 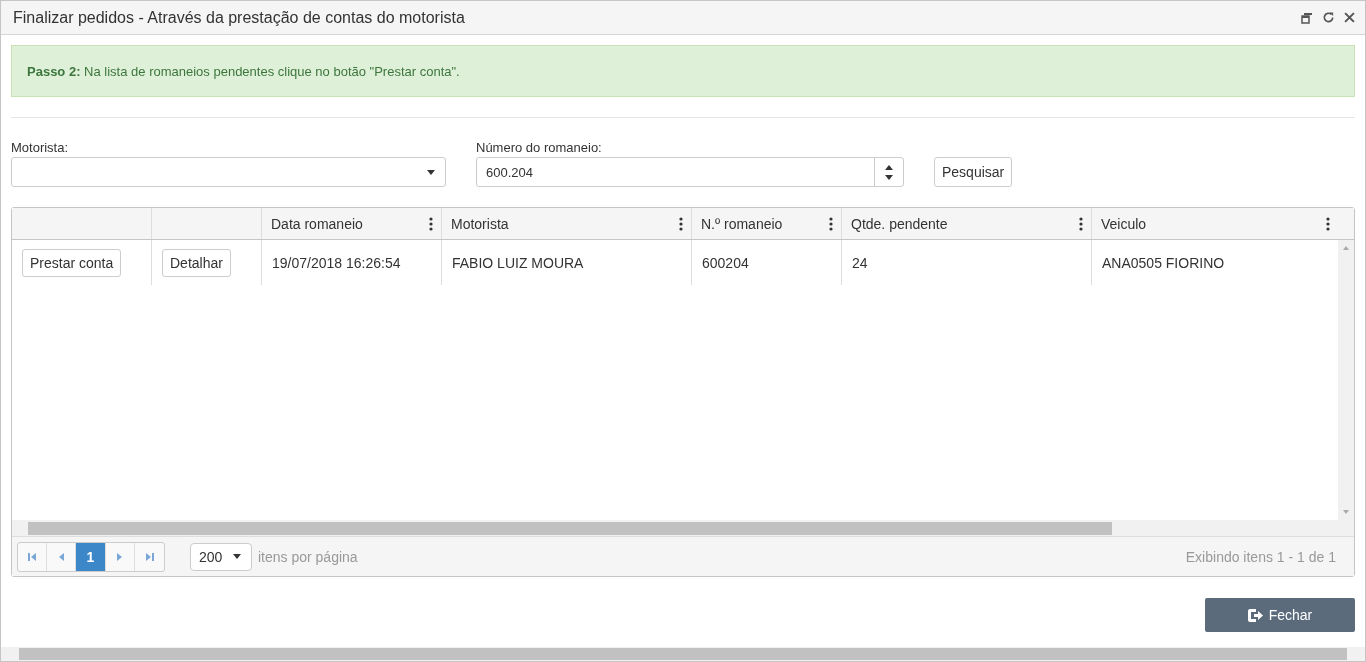 What do you see at coordinates (860, 262) in the screenshot?
I see `table-cell: 24` at bounding box center [860, 262].